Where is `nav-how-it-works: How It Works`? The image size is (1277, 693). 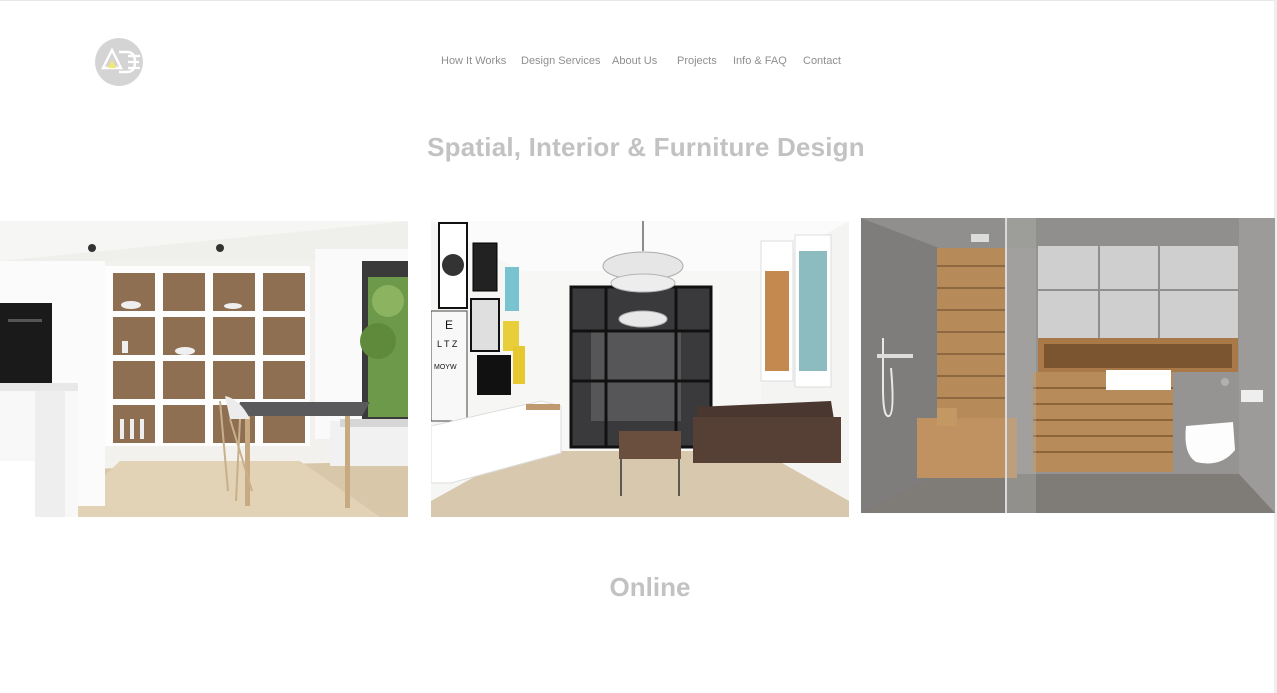
nav-how-it-works: How It Works is located at coordinates (473, 61).